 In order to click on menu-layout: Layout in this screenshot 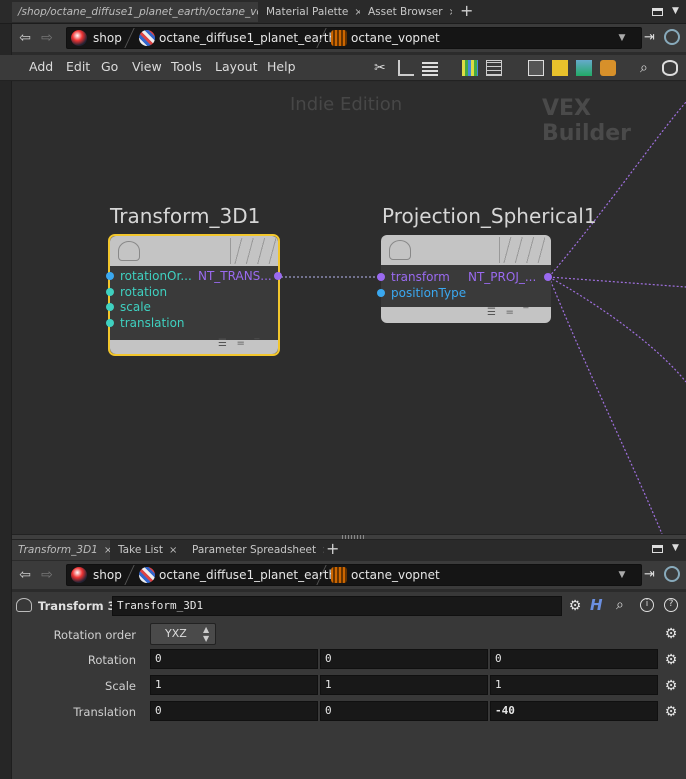, I will do `click(236, 66)`.